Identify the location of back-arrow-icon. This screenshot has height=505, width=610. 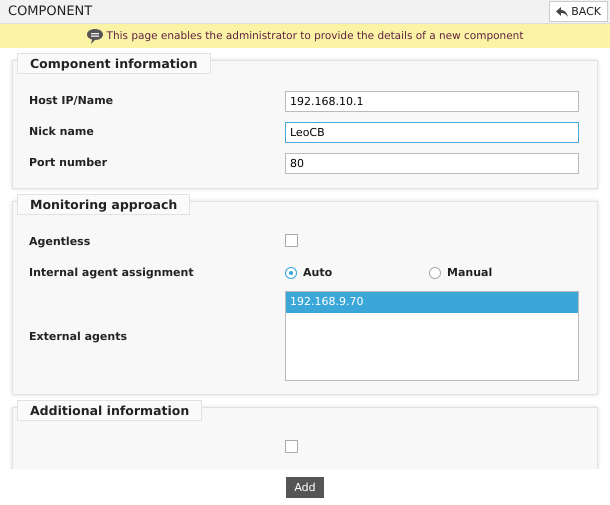
(562, 11).